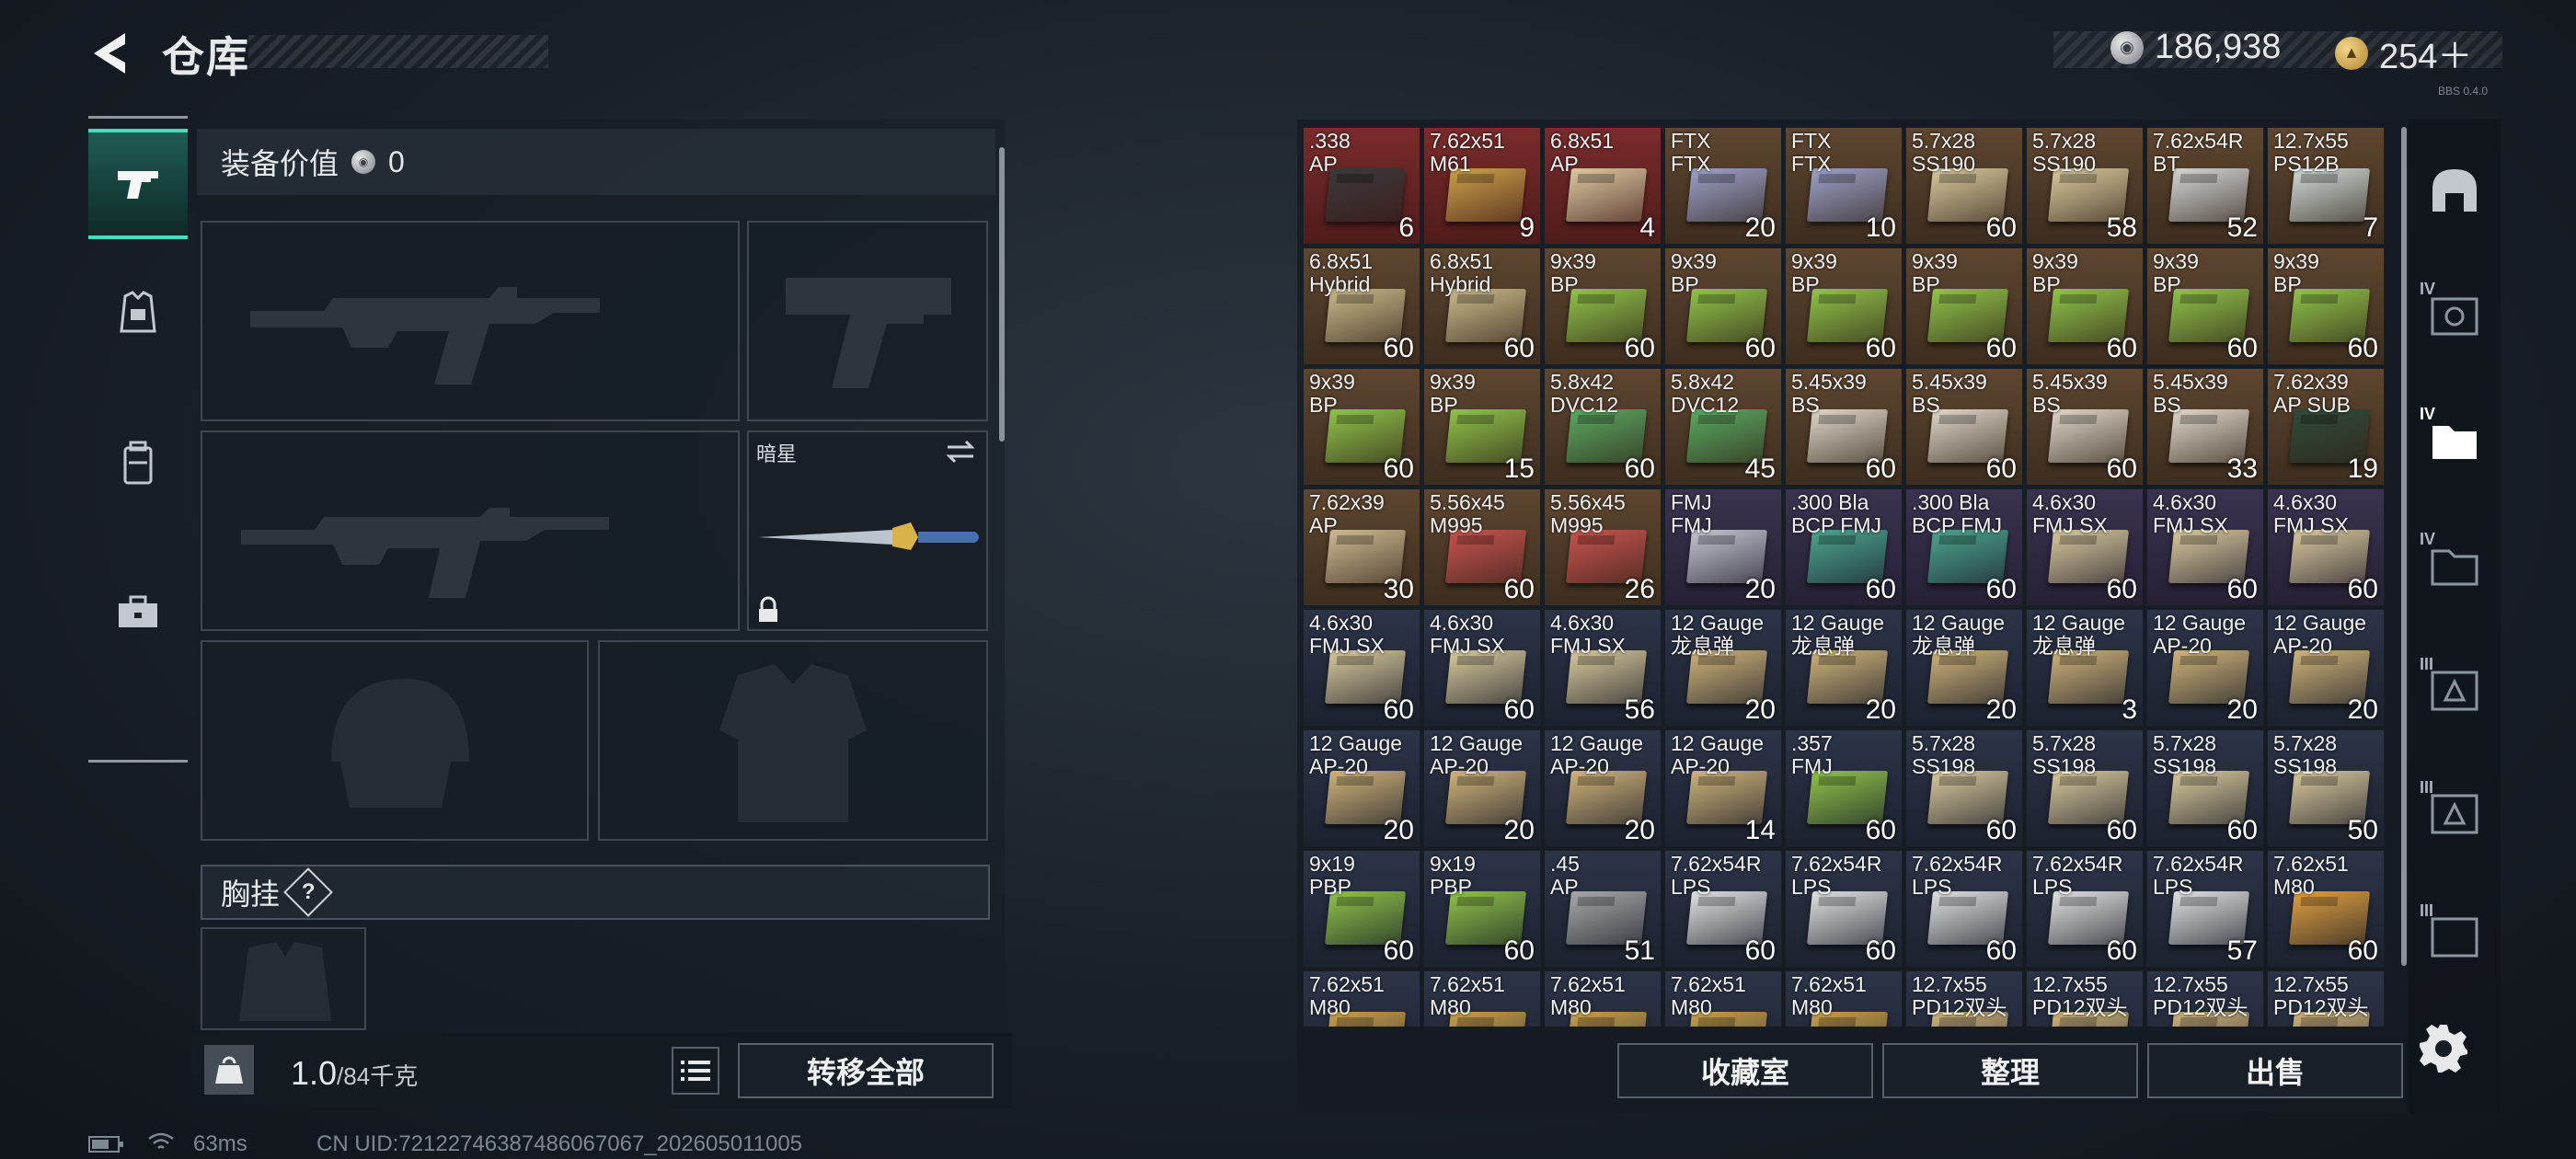 This screenshot has height=1159, width=2576. What do you see at coordinates (793, 740) in the screenshot?
I see `armor-slot` at bounding box center [793, 740].